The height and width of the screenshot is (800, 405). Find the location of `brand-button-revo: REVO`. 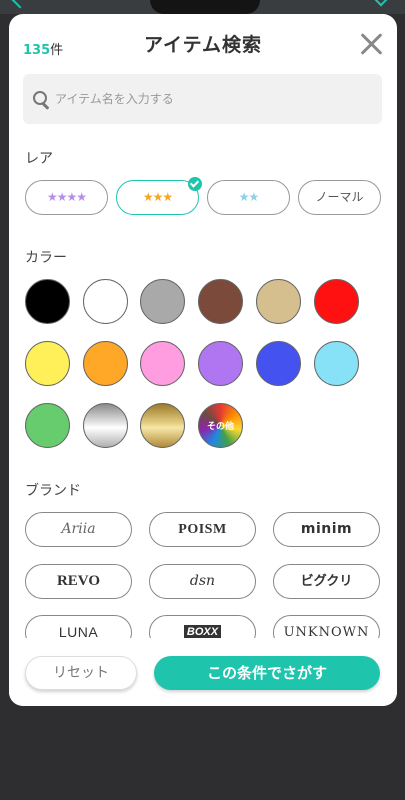

brand-button-revo: REVO is located at coordinates (78, 581).